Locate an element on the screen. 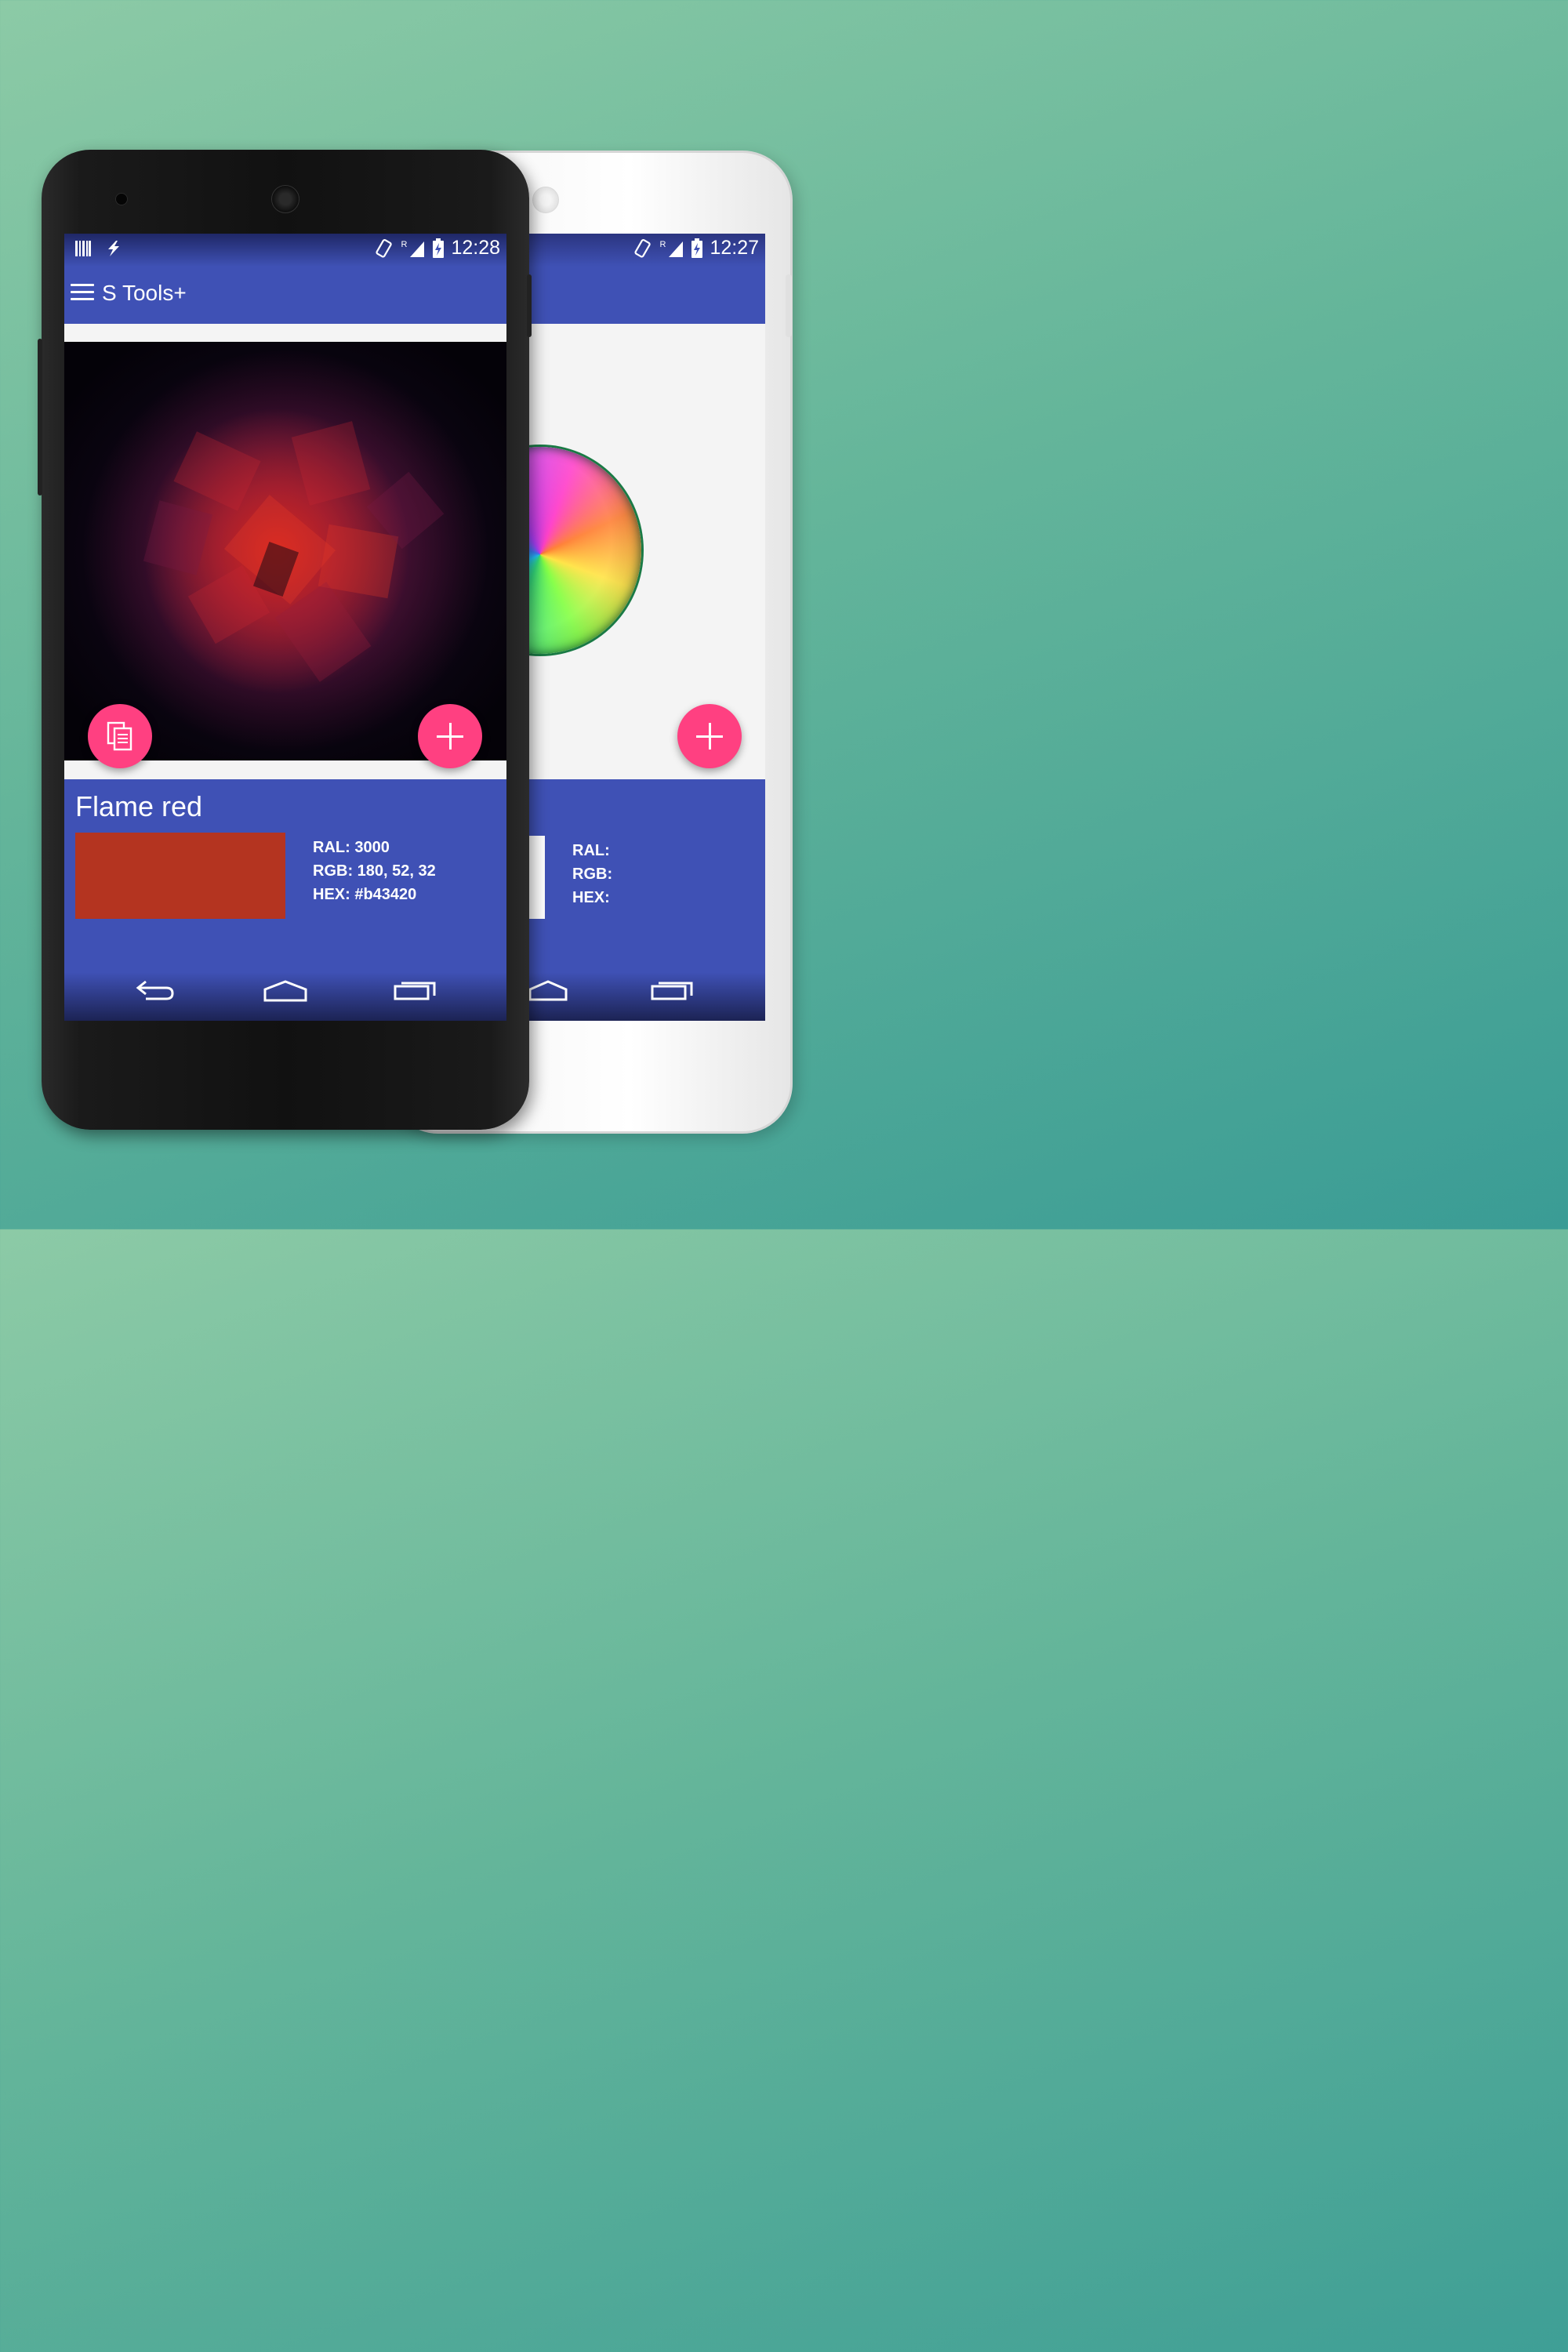 Image resolution: width=1568 pixels, height=2352 pixels. flame-red-abstract-image is located at coordinates (285, 551).